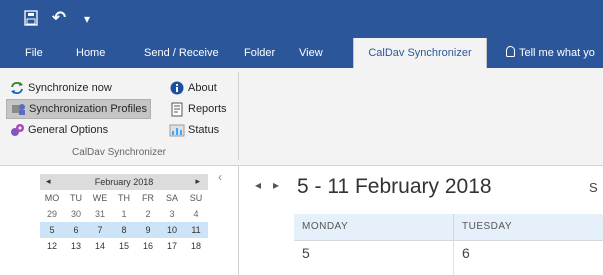 The height and width of the screenshot is (275, 603). Describe the element at coordinates (18, 109) in the screenshot. I see `profiles-icon` at that location.